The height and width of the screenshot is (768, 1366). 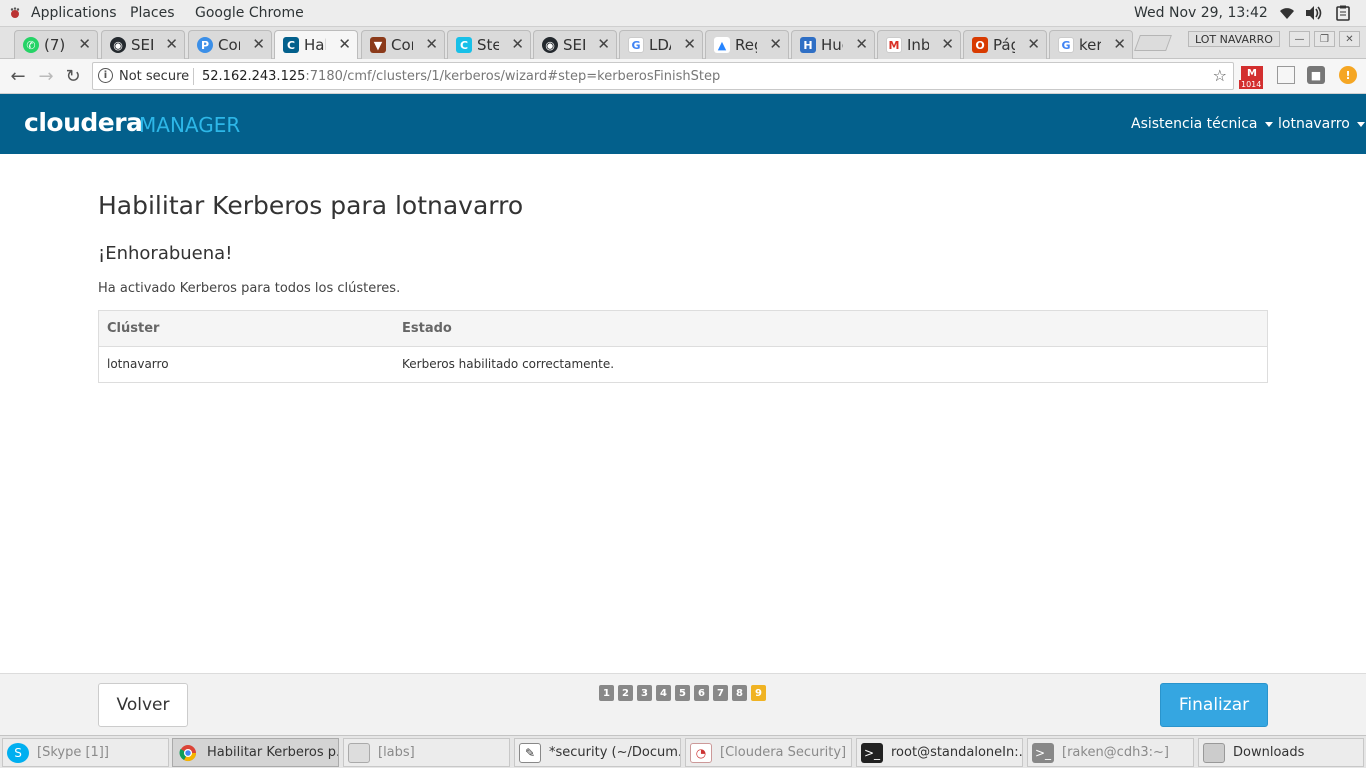 I want to click on tab-title: Step, so click(x=488, y=45).